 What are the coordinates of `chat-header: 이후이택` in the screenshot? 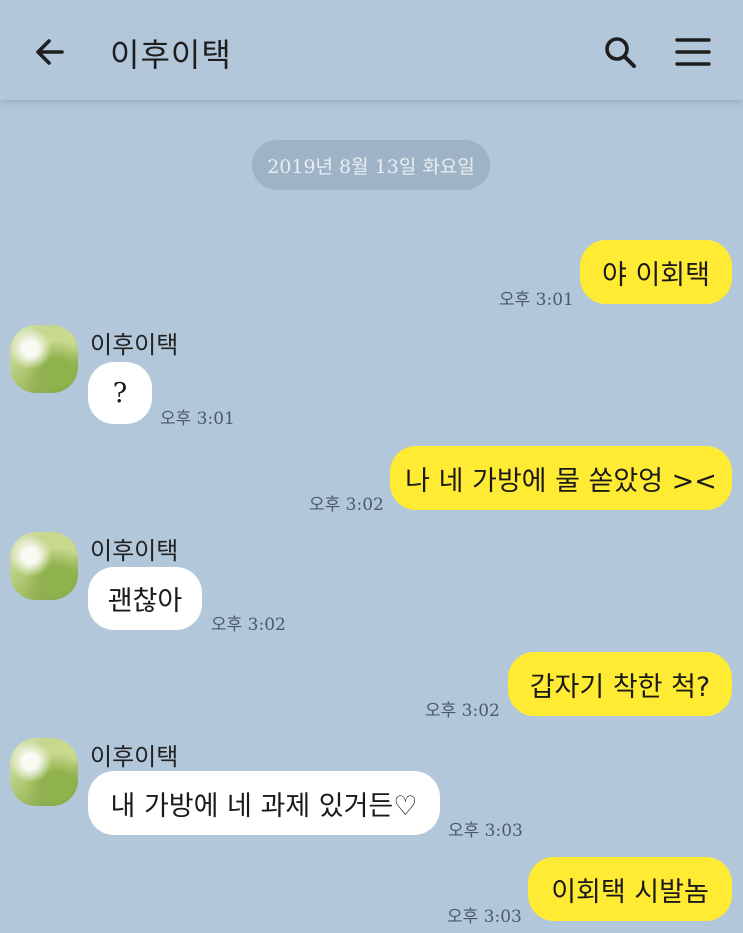 It's located at (371, 50).